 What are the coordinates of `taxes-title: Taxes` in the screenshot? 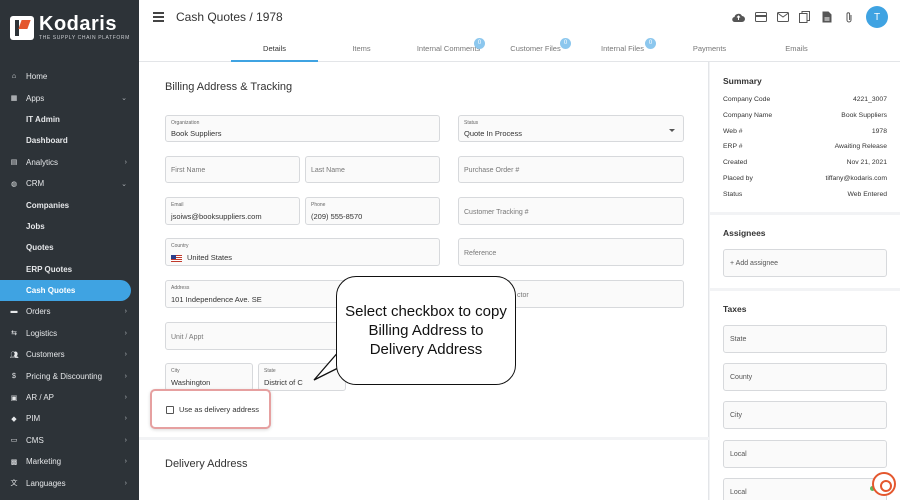 It's located at (735, 309).